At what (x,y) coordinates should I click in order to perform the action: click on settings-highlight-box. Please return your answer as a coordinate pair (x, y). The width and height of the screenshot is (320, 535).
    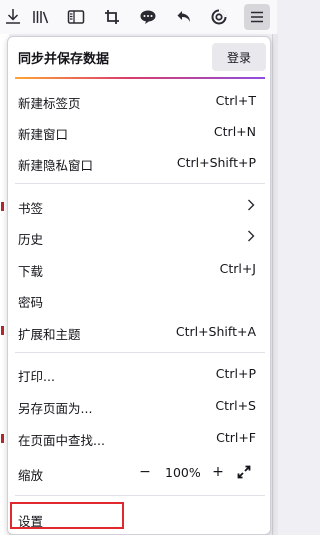
    Looking at the image, I should click on (67, 515).